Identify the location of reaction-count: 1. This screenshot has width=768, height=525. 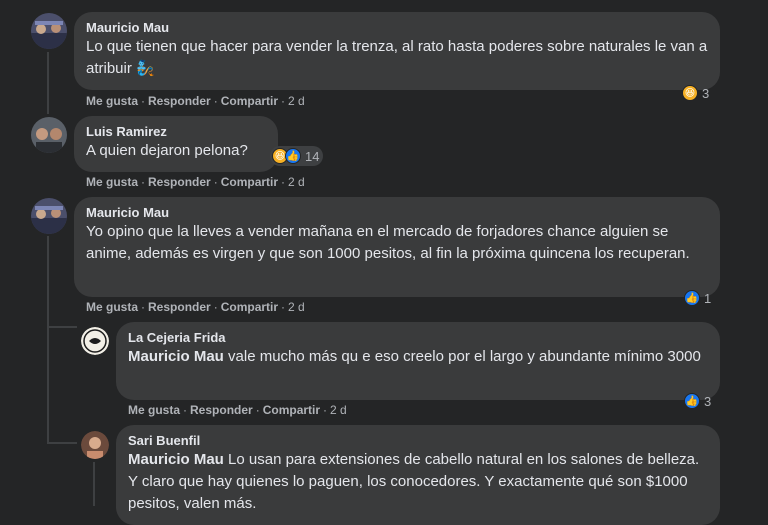
(708, 298).